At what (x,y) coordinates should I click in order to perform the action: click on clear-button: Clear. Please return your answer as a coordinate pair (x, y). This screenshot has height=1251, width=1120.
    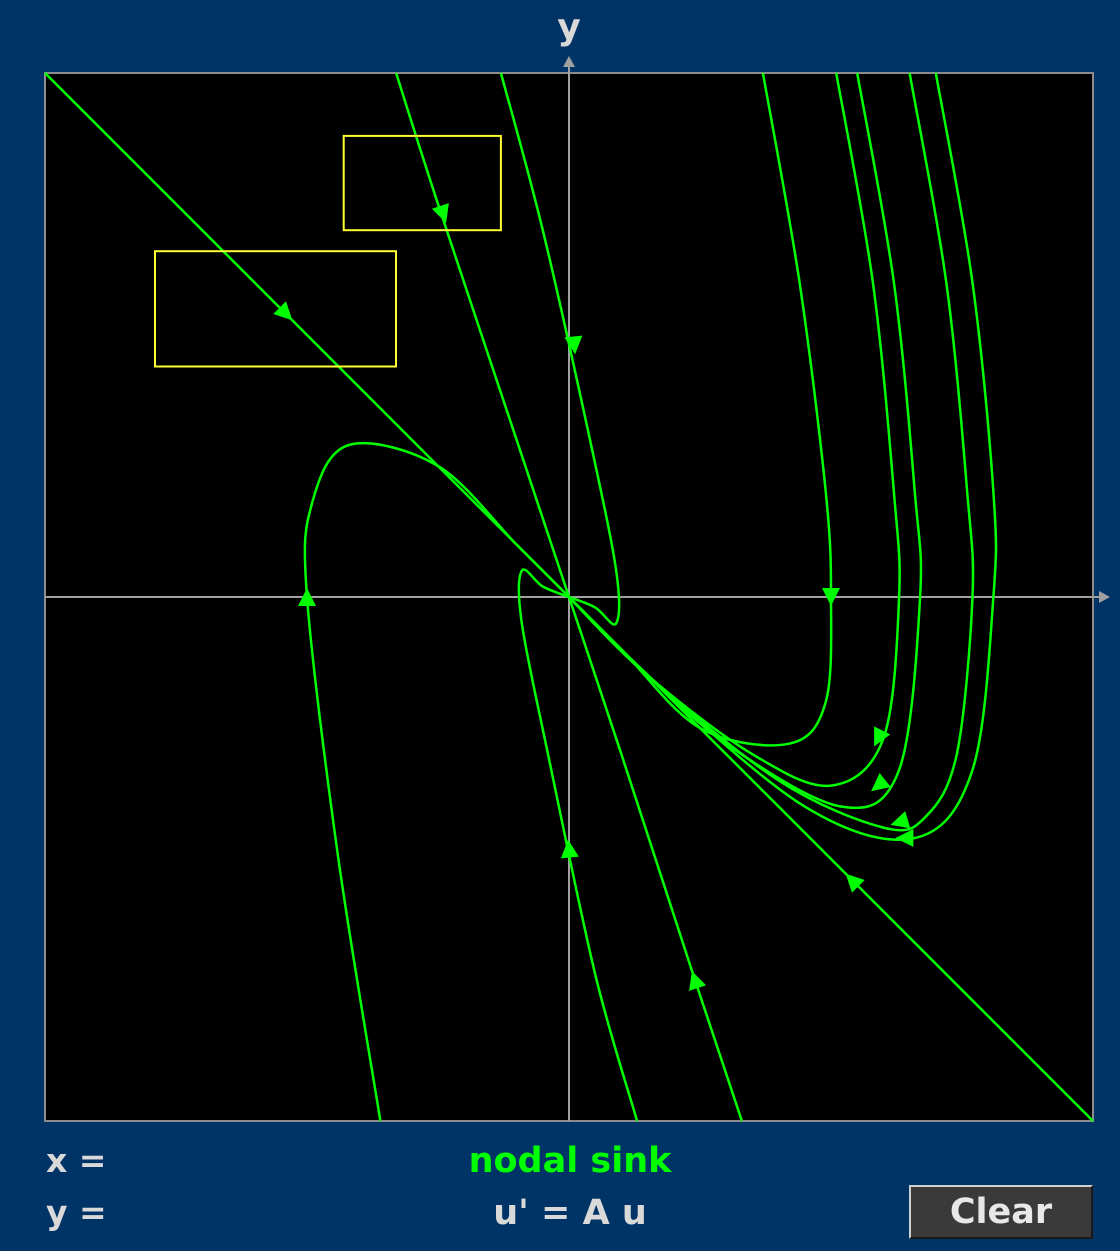
    Looking at the image, I should click on (1001, 1212).